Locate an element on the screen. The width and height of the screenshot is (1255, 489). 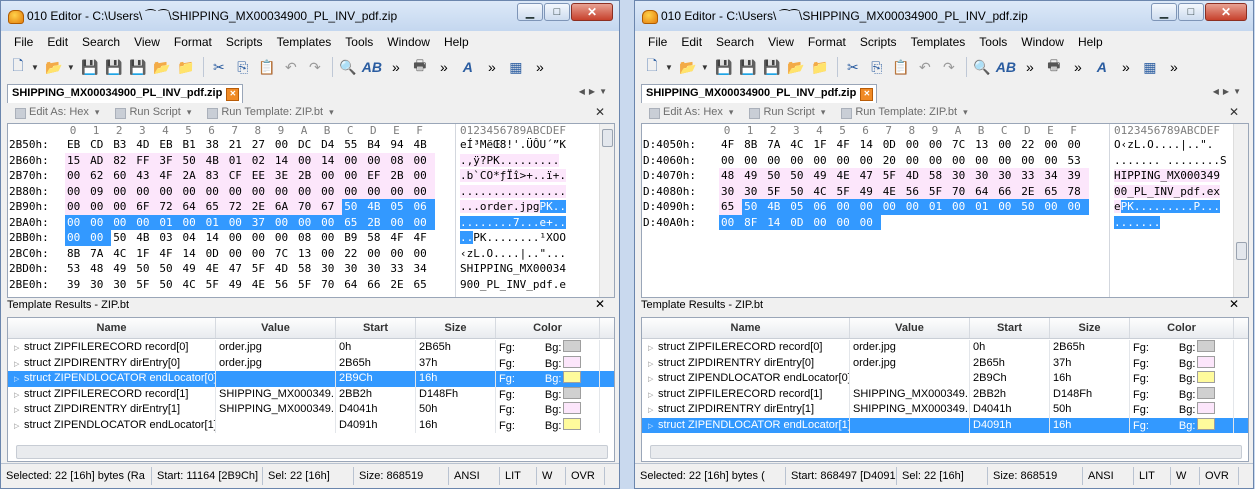
hex-byte: B4 is located at coordinates (377, 145).